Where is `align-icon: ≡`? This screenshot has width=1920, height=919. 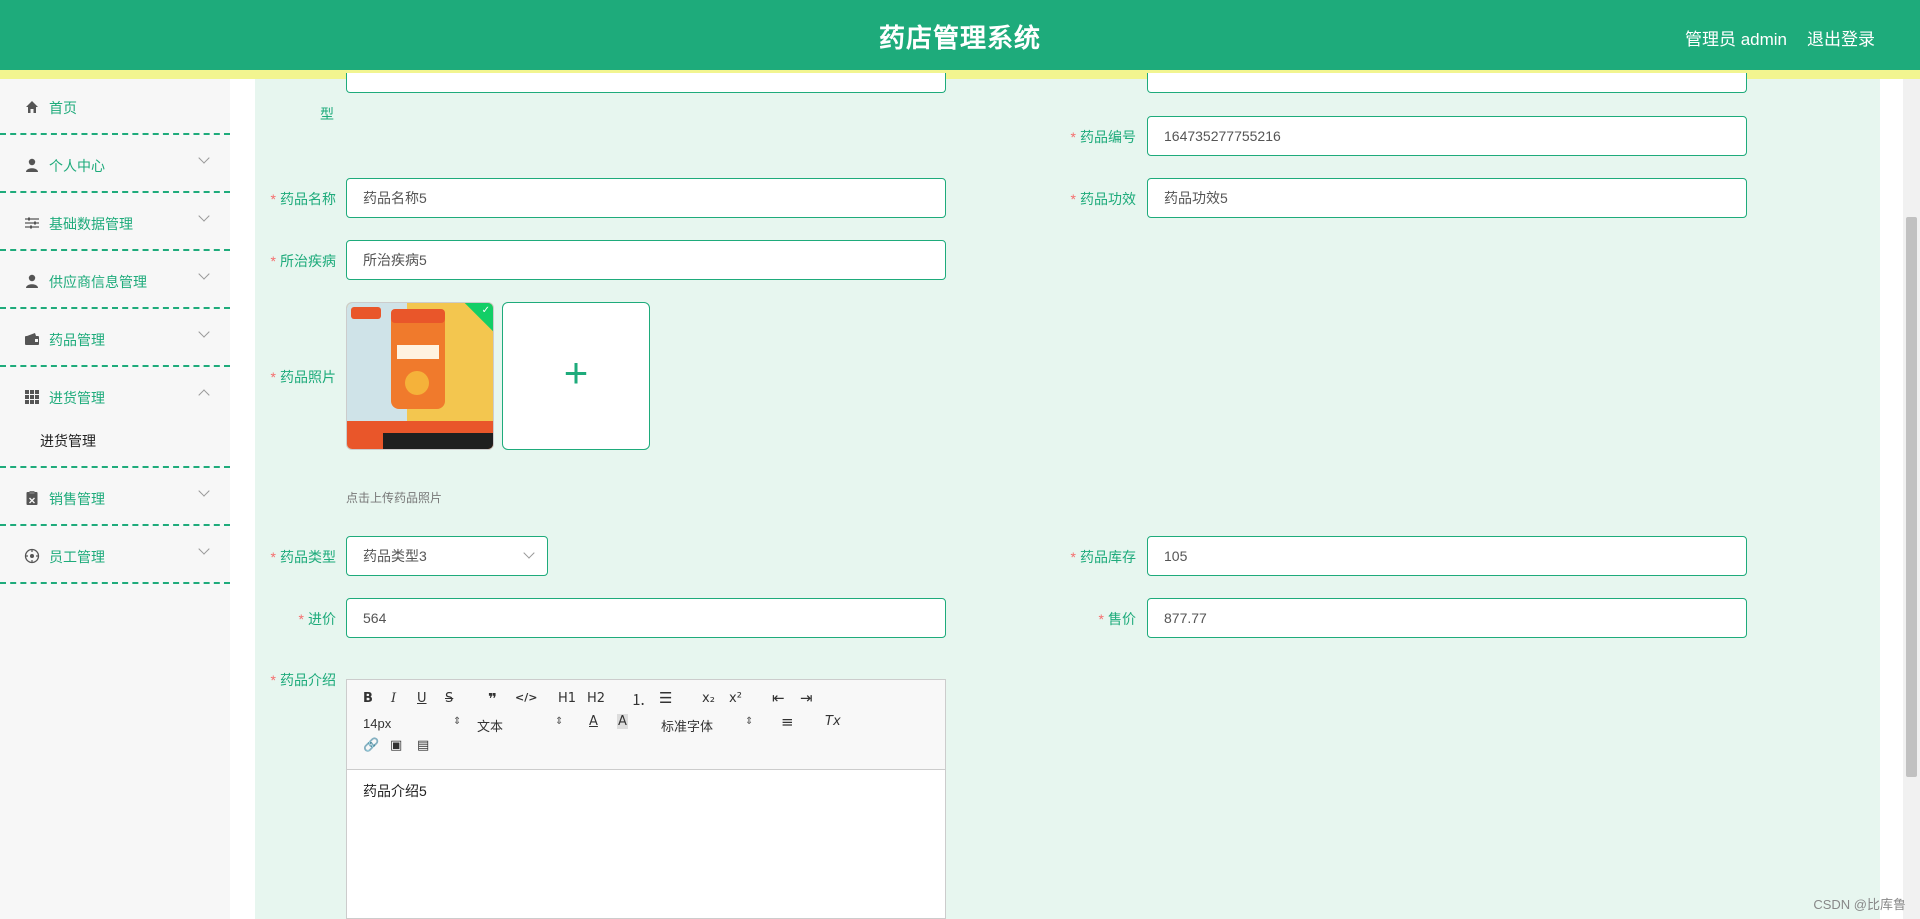 align-icon: ≡ is located at coordinates (787, 722).